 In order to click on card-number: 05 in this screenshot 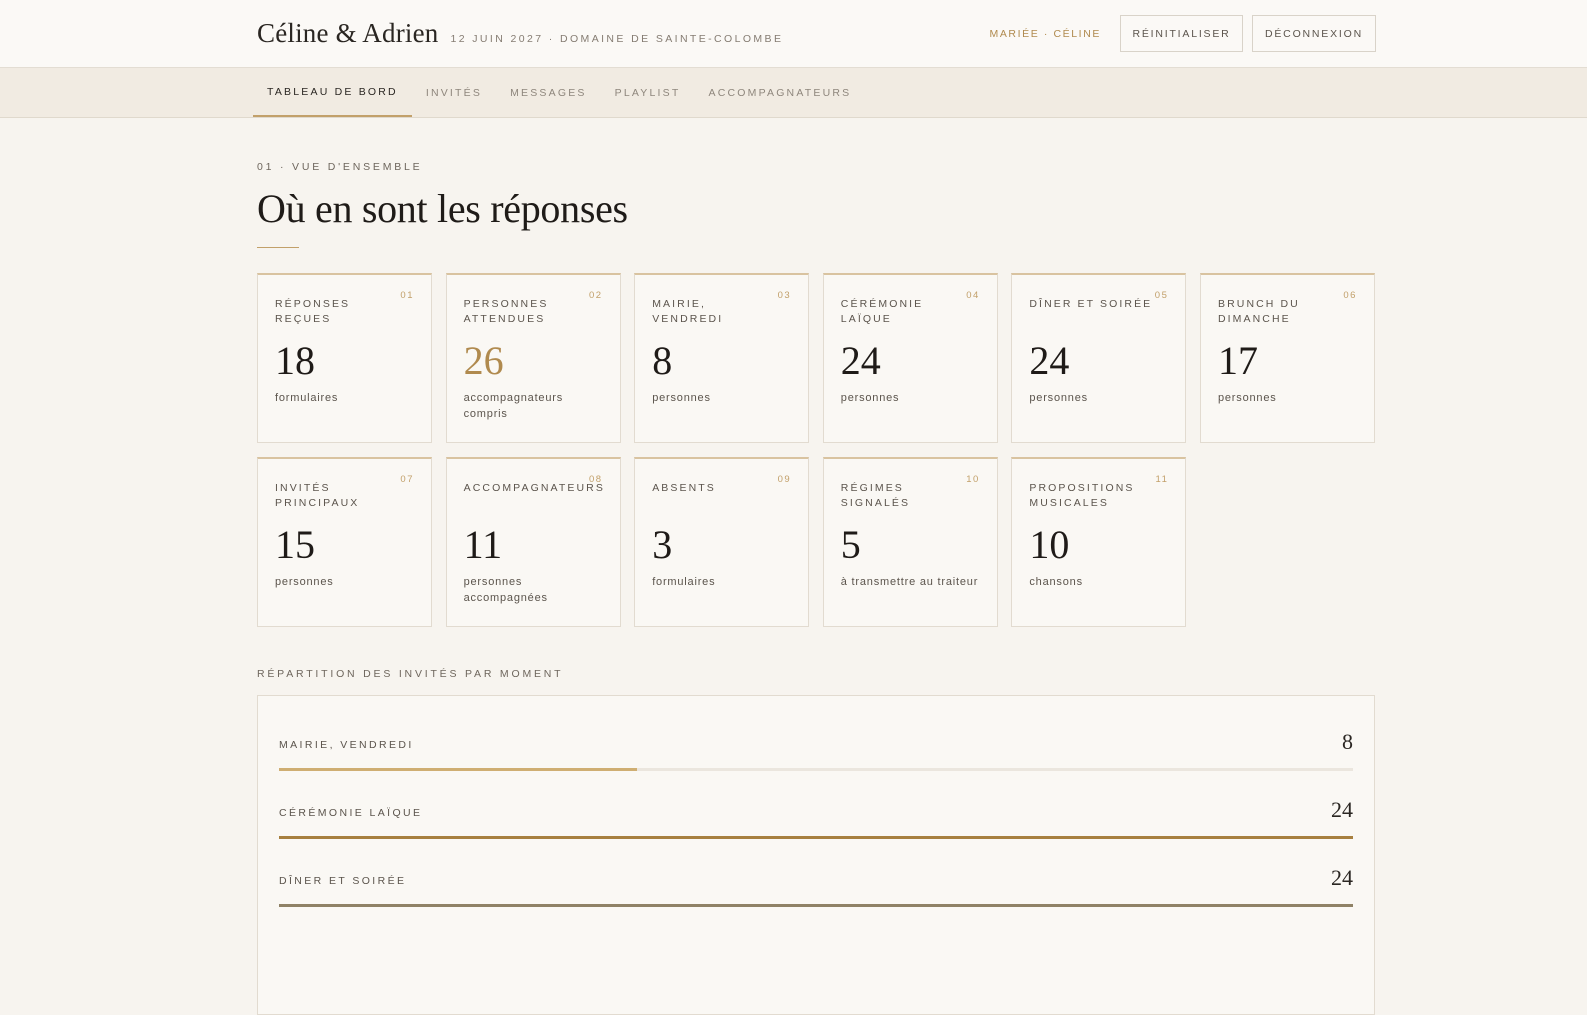, I will do `click(1161, 295)`.